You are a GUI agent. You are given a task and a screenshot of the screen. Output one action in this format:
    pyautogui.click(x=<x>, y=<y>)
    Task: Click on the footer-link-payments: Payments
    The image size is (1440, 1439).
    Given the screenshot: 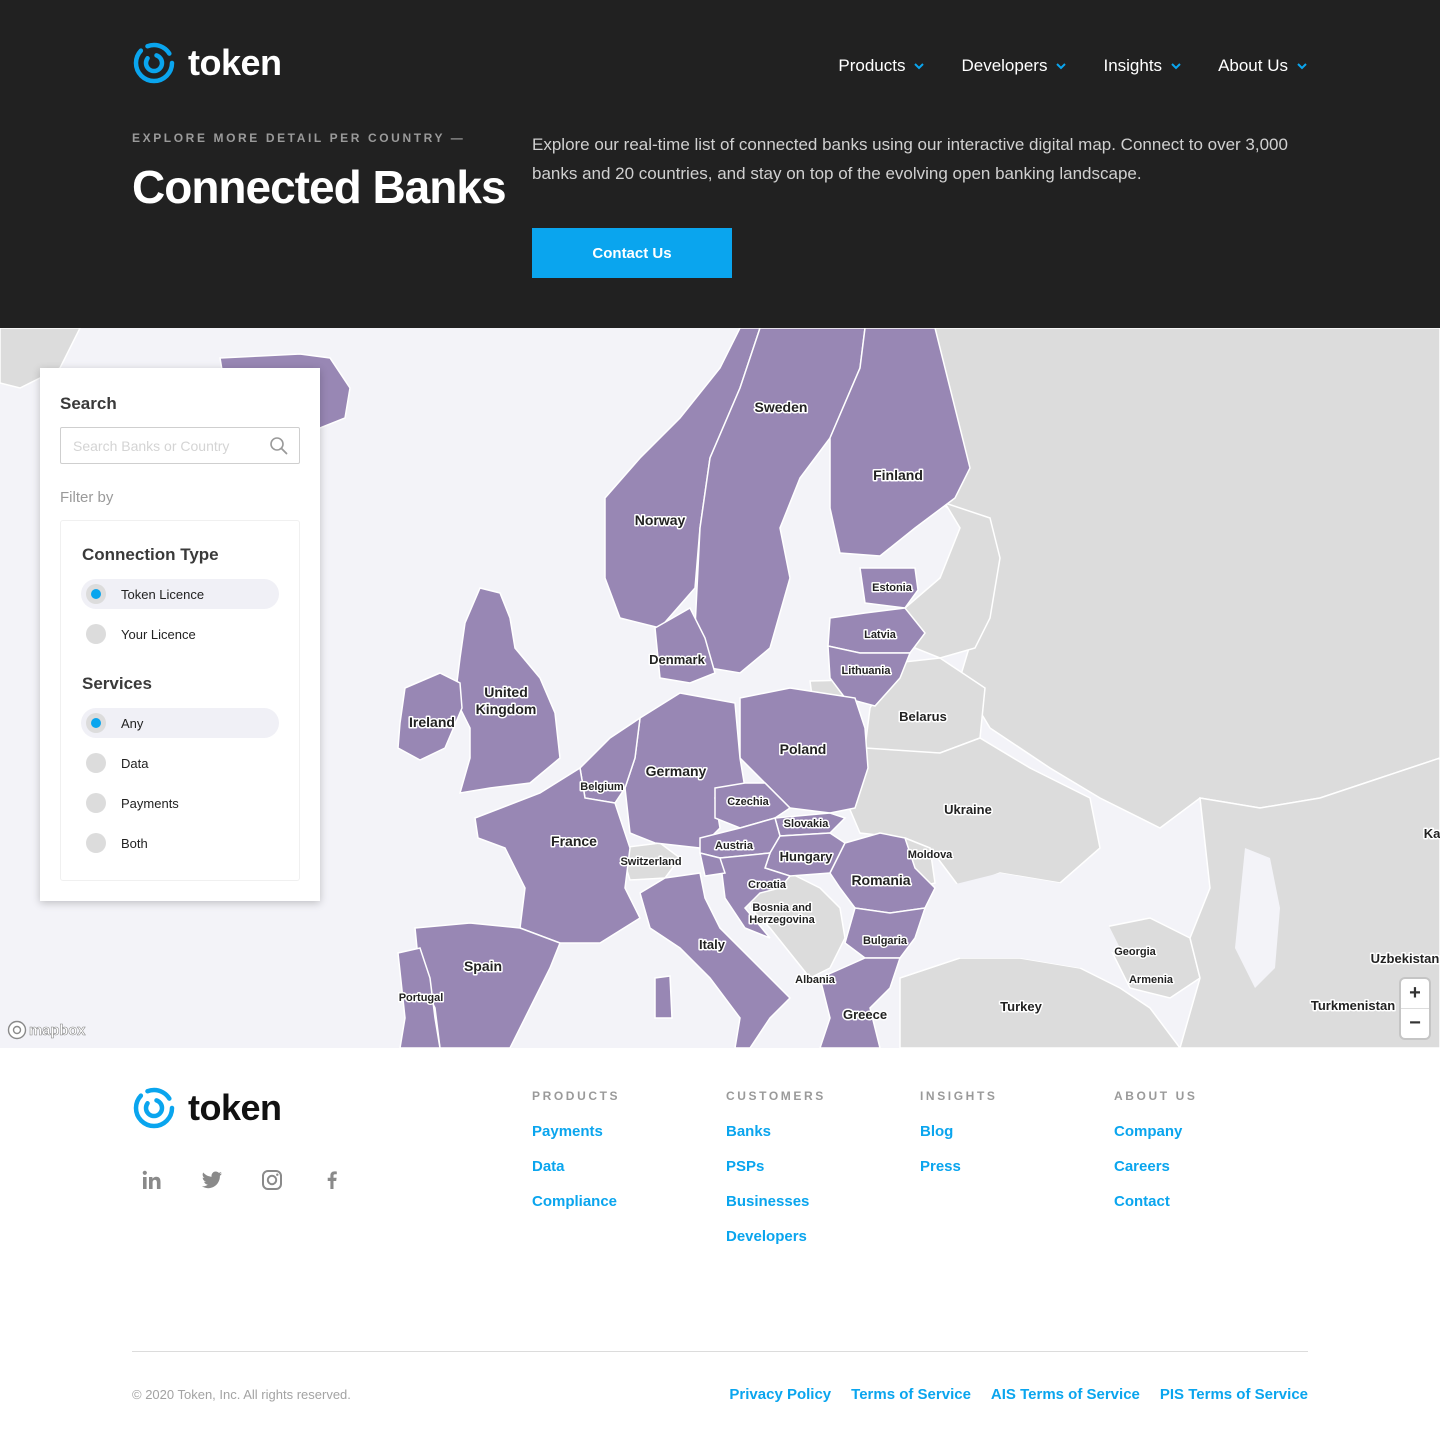 What is the action you would take?
    pyautogui.click(x=576, y=1132)
    